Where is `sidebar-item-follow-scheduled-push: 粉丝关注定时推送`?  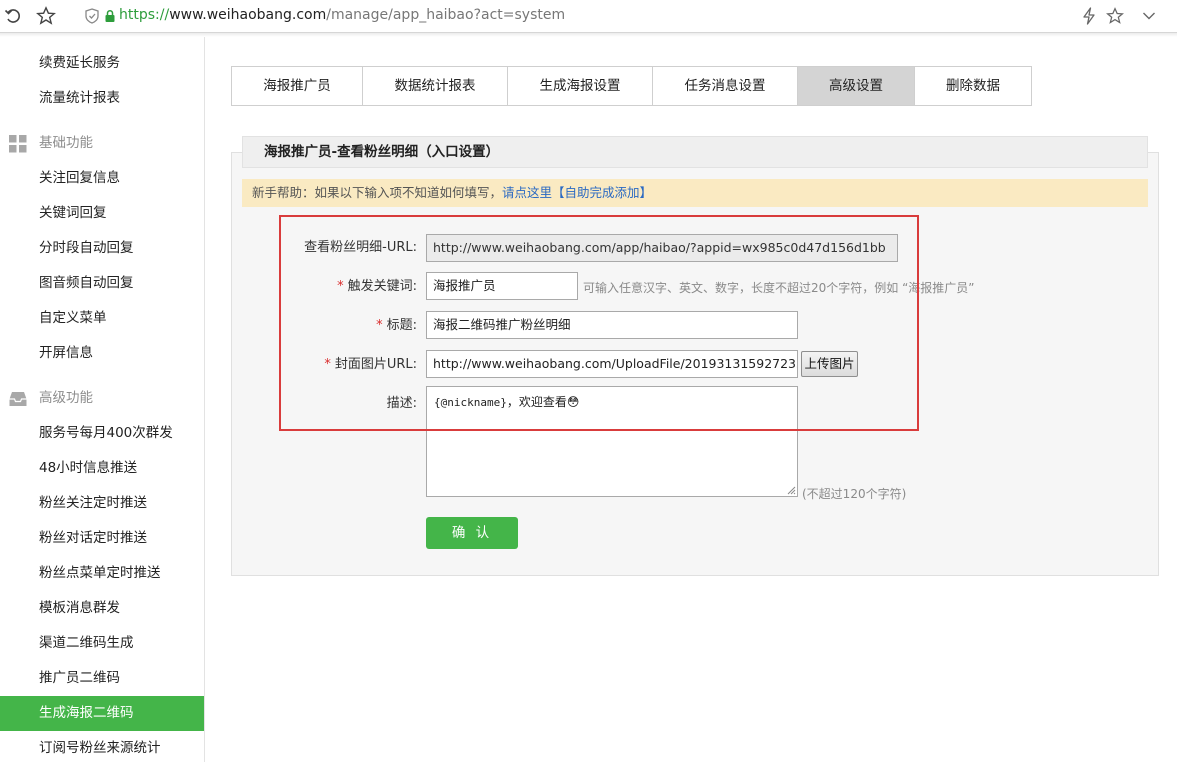
sidebar-item-follow-scheduled-push: 粉丝关注定时推送 is located at coordinates (102, 503).